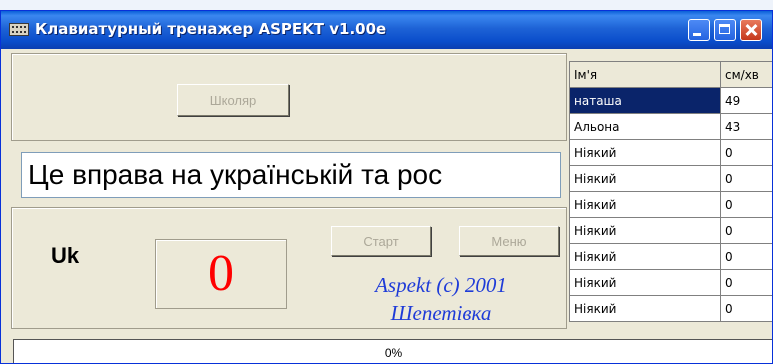 Image resolution: width=773 pixels, height=364 pixels. I want to click on progress-label: 0%, so click(393, 353).